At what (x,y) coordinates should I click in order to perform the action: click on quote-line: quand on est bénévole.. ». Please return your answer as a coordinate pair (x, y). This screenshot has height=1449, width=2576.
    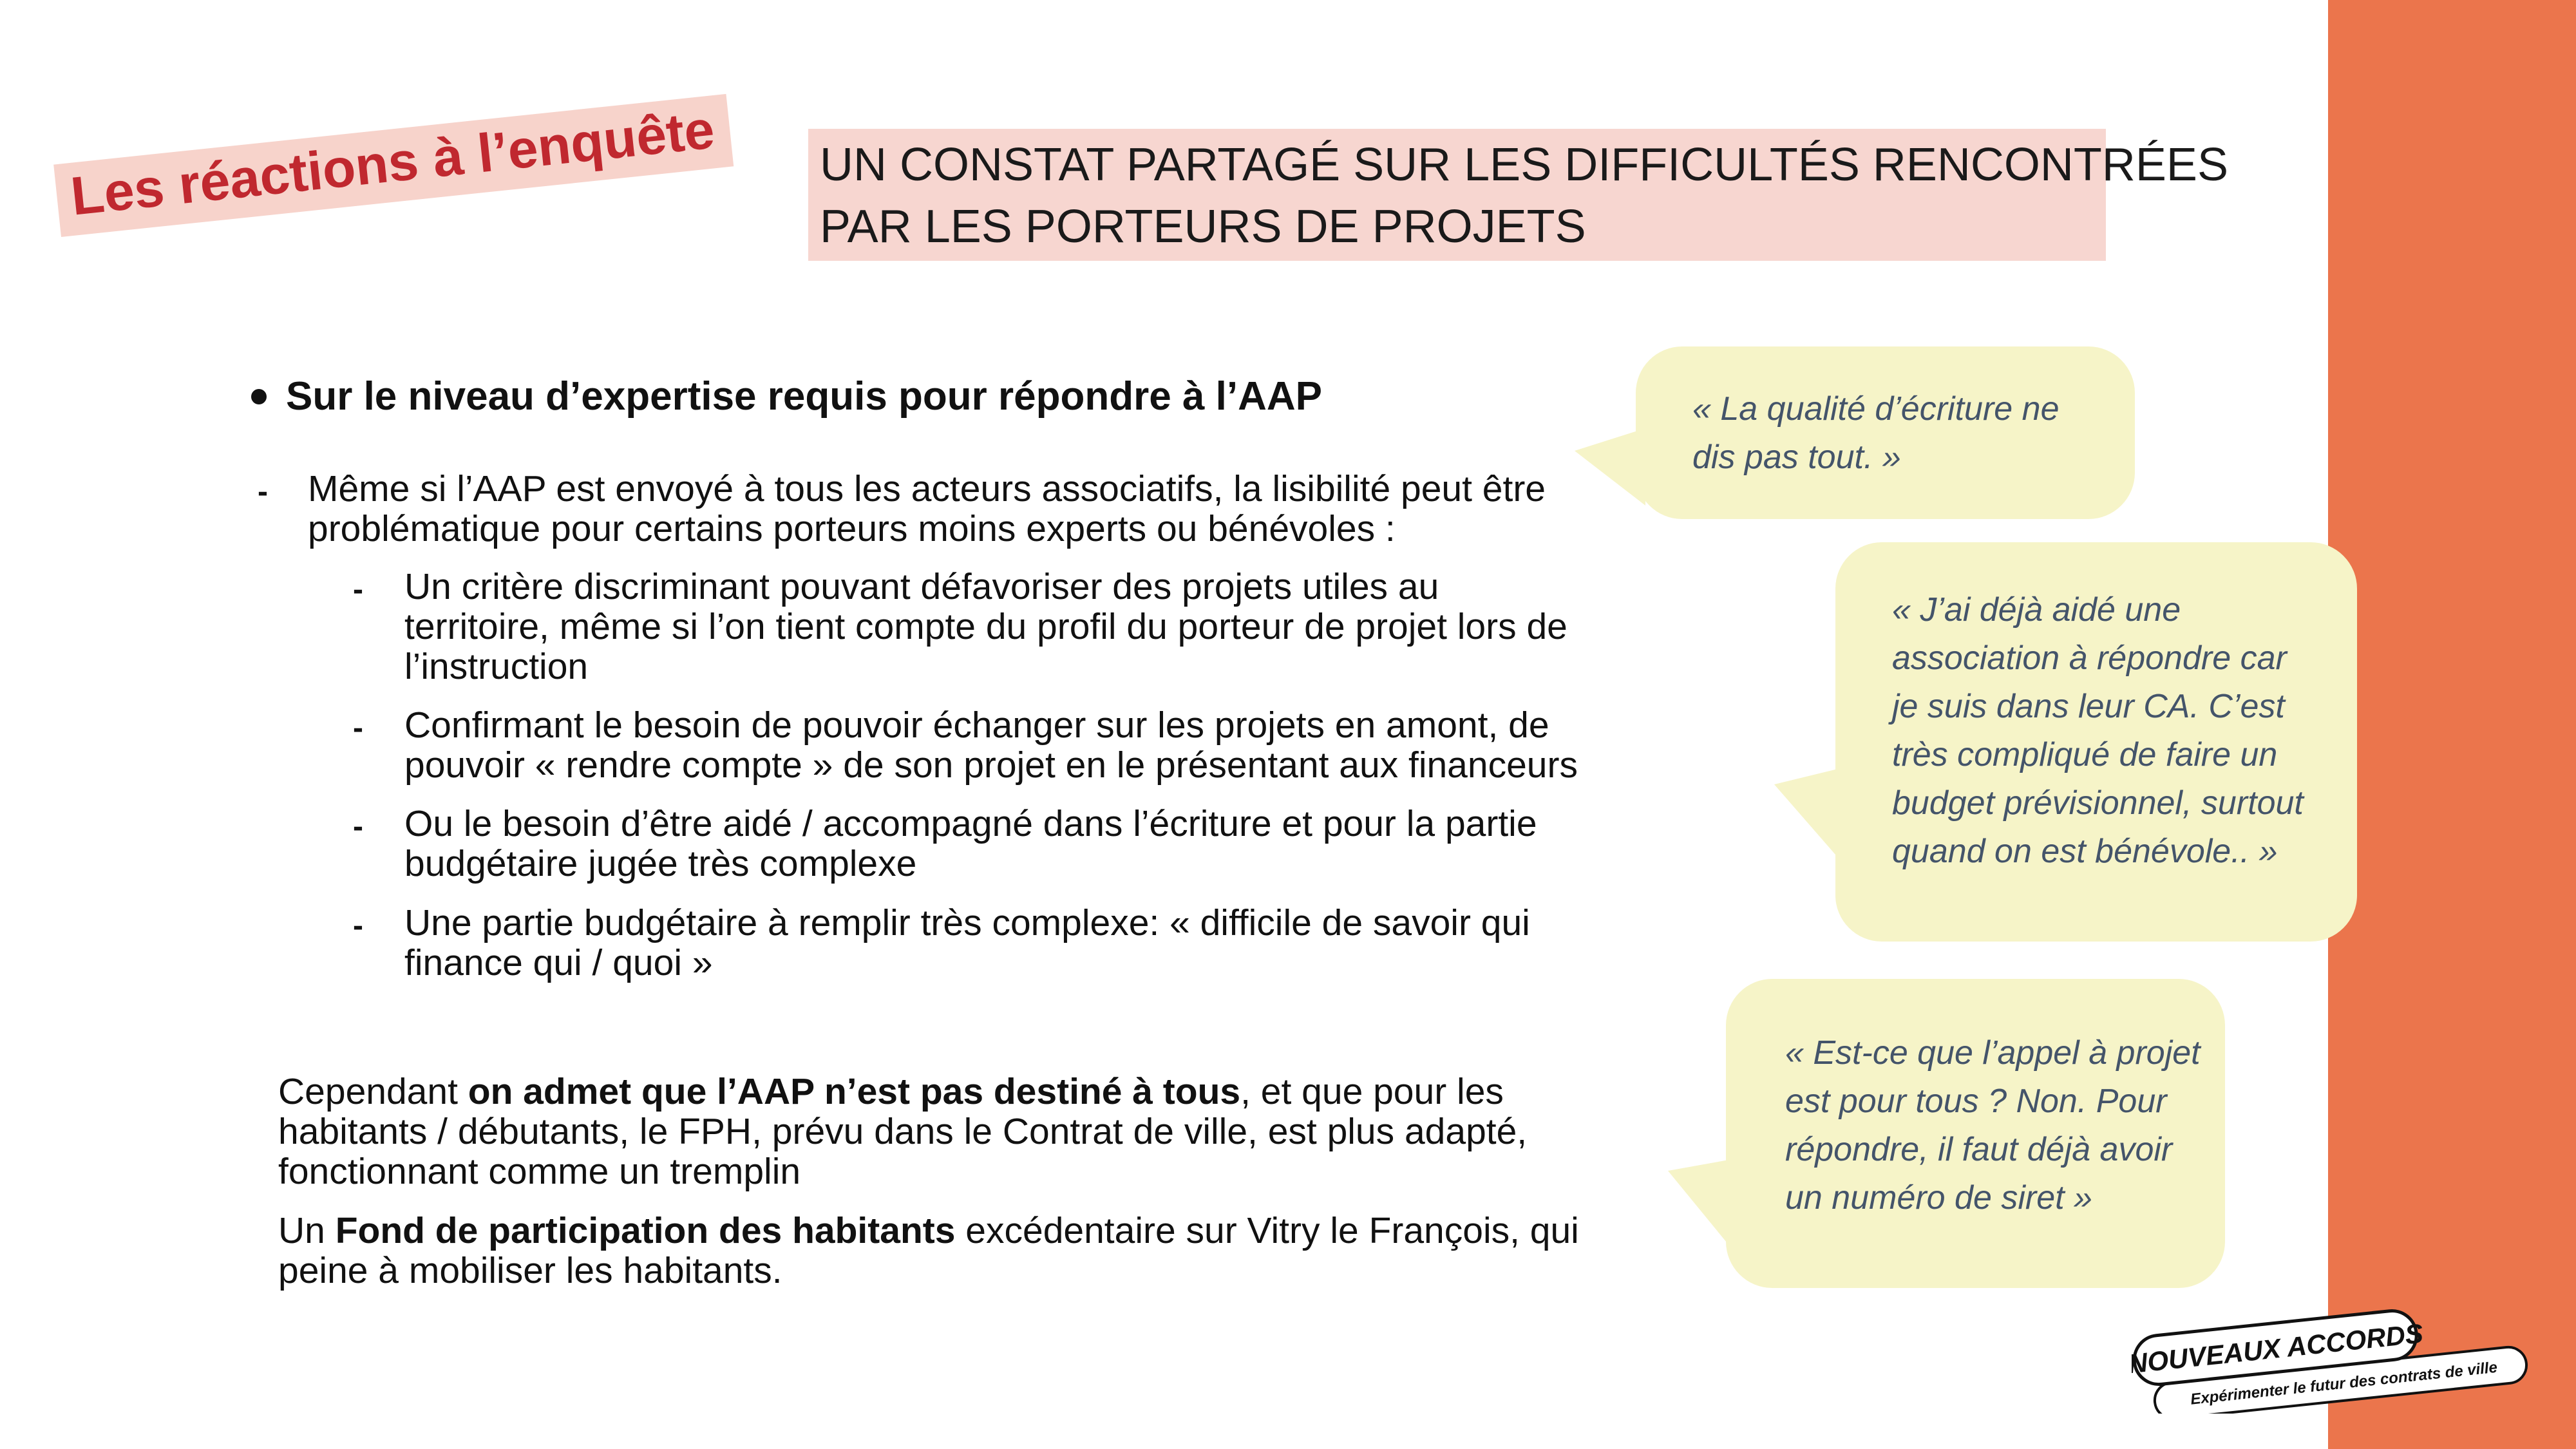
    Looking at the image, I should click on (2085, 851).